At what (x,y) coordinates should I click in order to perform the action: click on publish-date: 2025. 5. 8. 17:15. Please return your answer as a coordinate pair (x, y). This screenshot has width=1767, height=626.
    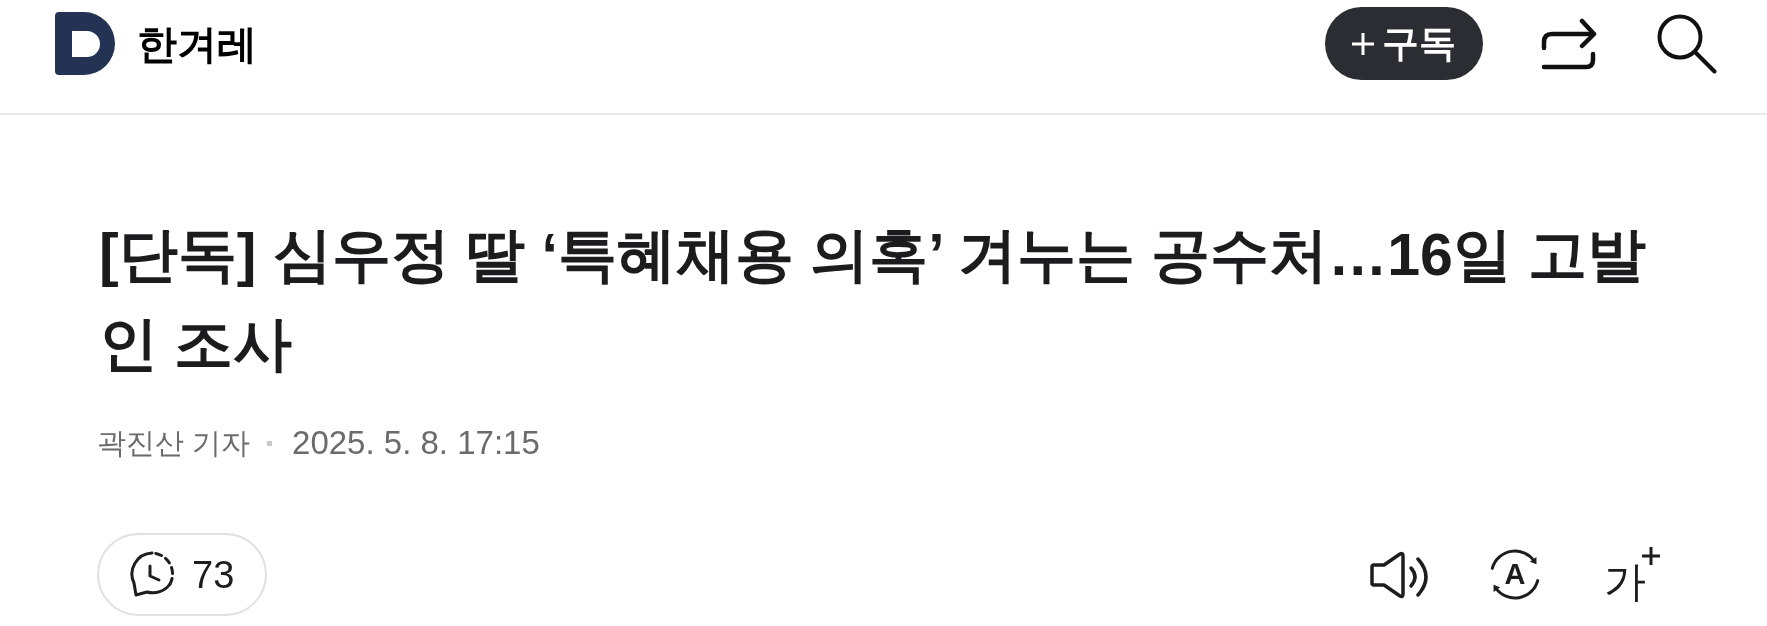
    Looking at the image, I should click on (416, 443).